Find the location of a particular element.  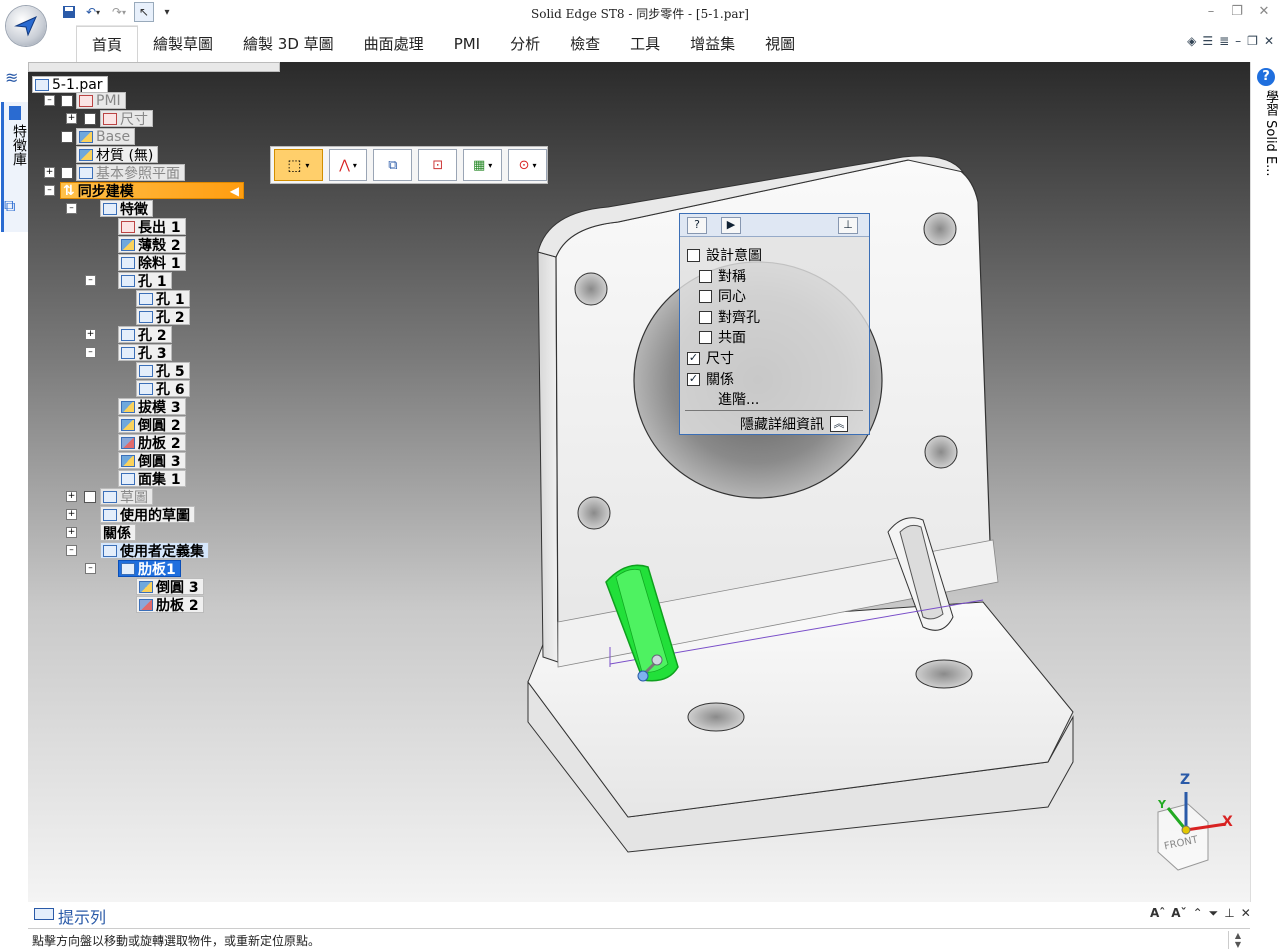

tree-item-hole-1-a: 孔 1 is located at coordinates (163, 299).